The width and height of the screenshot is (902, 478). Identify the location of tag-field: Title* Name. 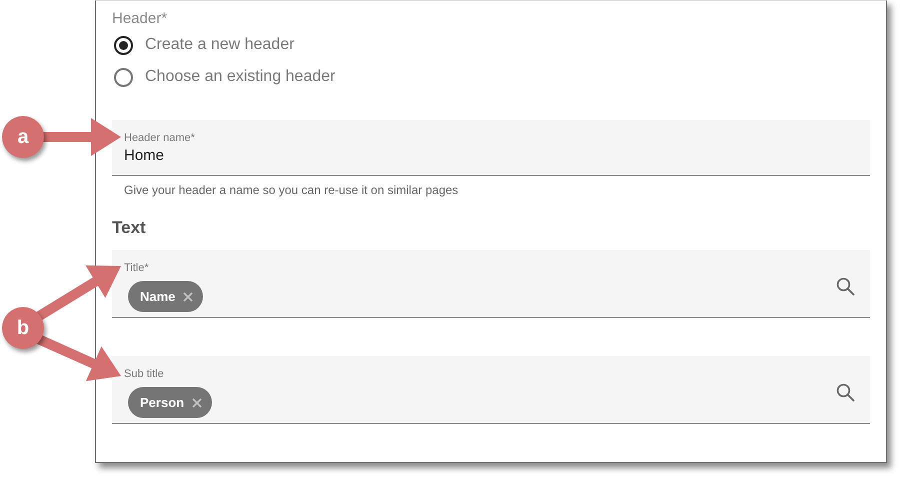
(491, 284).